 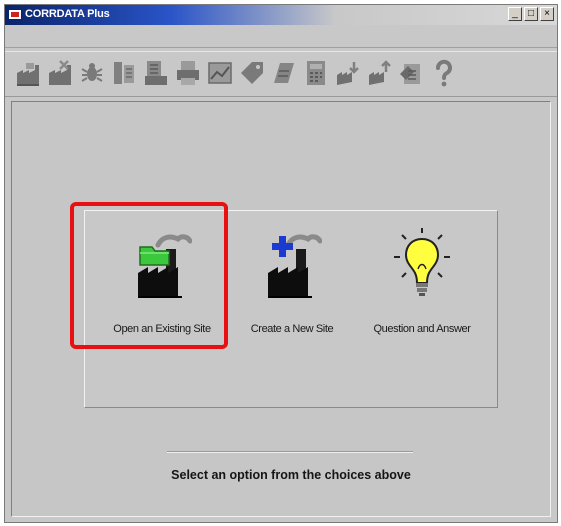 I want to click on selection-highlight, so click(x=149, y=275).